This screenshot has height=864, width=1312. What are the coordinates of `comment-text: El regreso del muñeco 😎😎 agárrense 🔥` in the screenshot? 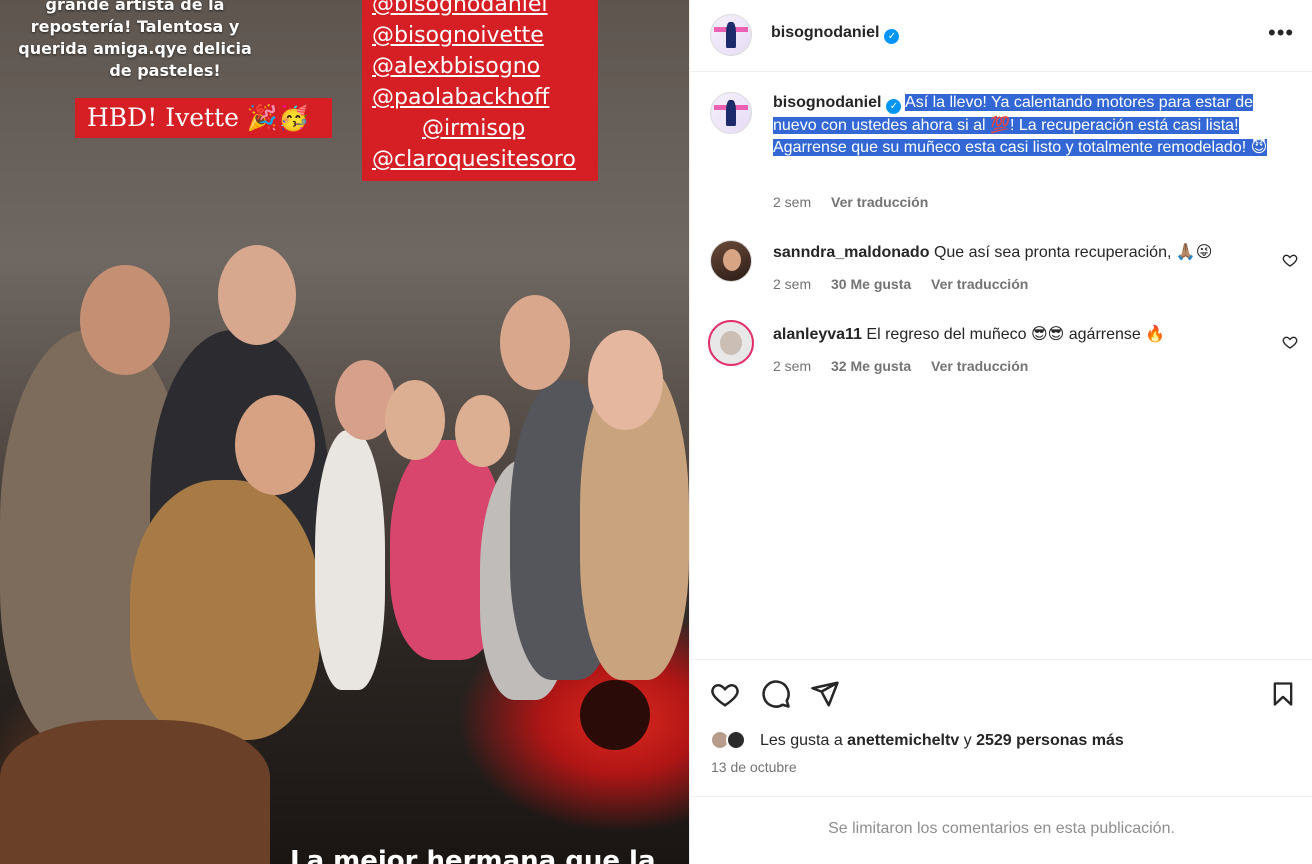 It's located at (1016, 334).